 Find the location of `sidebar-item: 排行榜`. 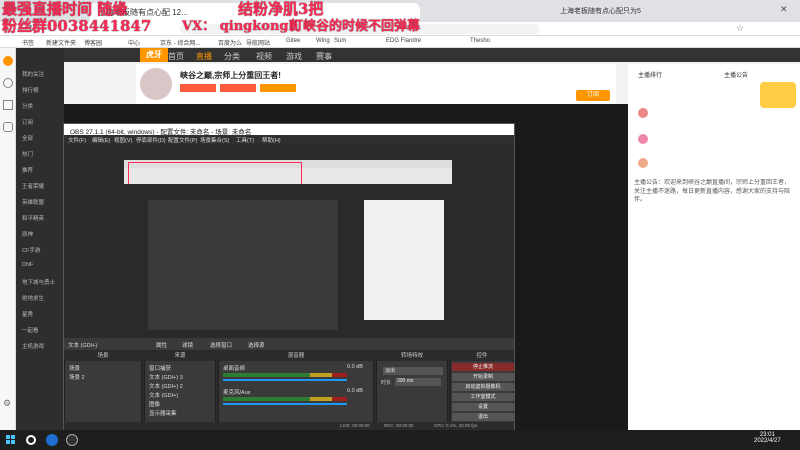

sidebar-item: 排行榜 is located at coordinates (30, 90).